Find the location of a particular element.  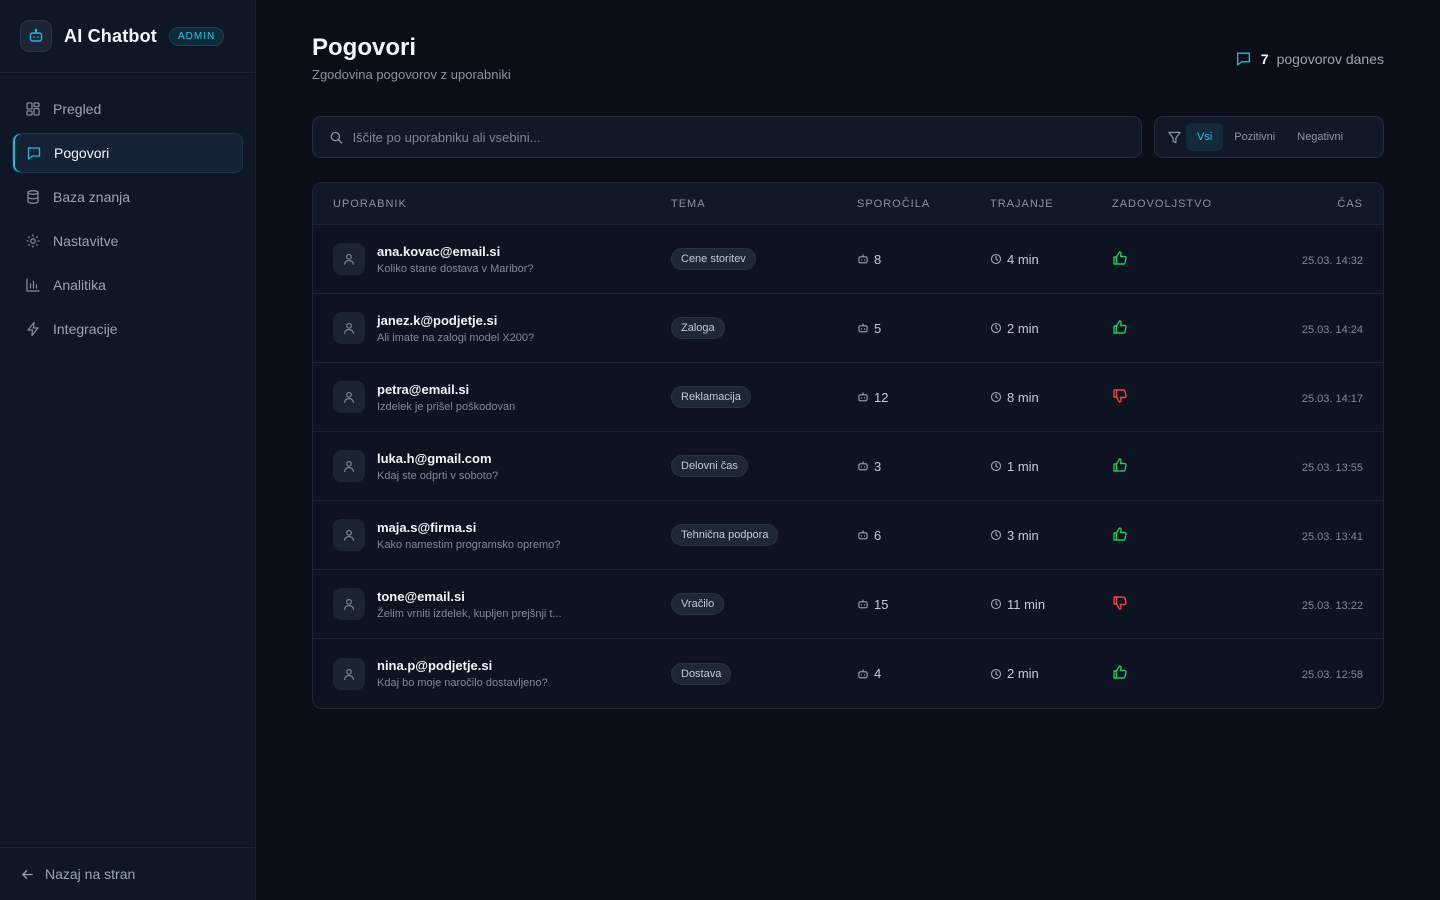

message-preview: Kdaj bo moje naročilo dostavljeno? is located at coordinates (462, 683).